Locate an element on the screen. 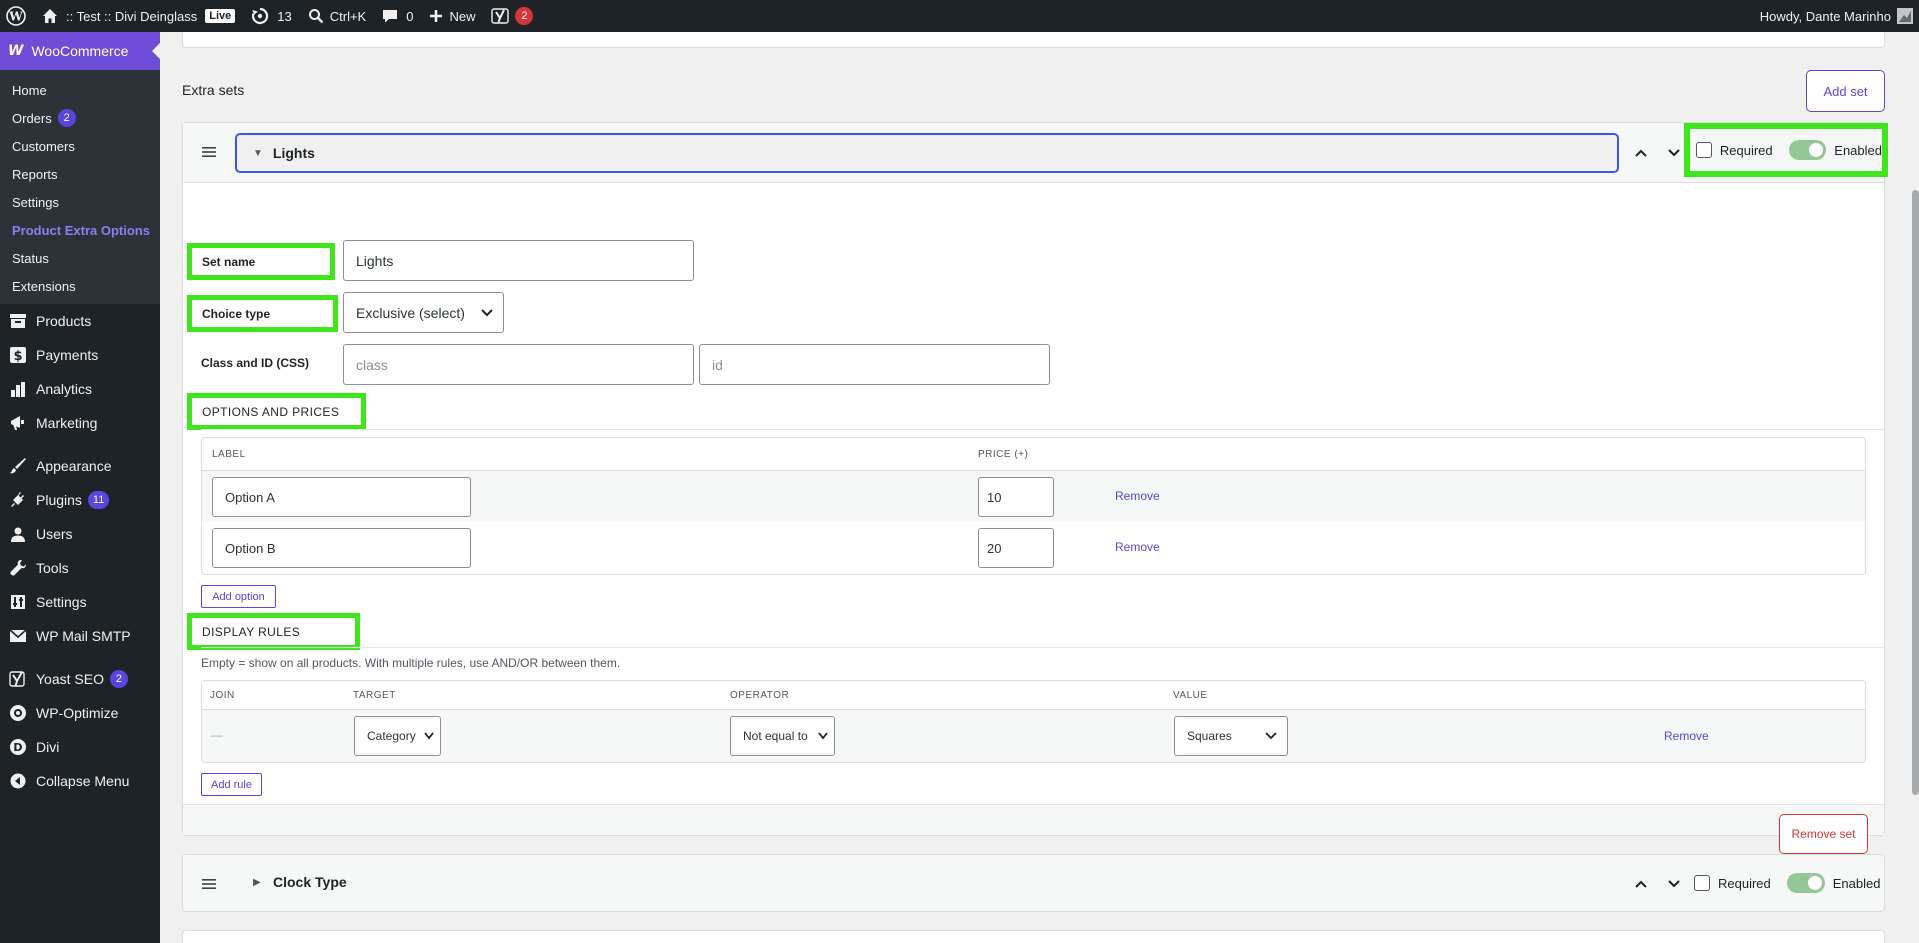 The image size is (1919, 943). extra-set-card-collapsed: ▶ Clock Type Required Enabled is located at coordinates (1033, 883).